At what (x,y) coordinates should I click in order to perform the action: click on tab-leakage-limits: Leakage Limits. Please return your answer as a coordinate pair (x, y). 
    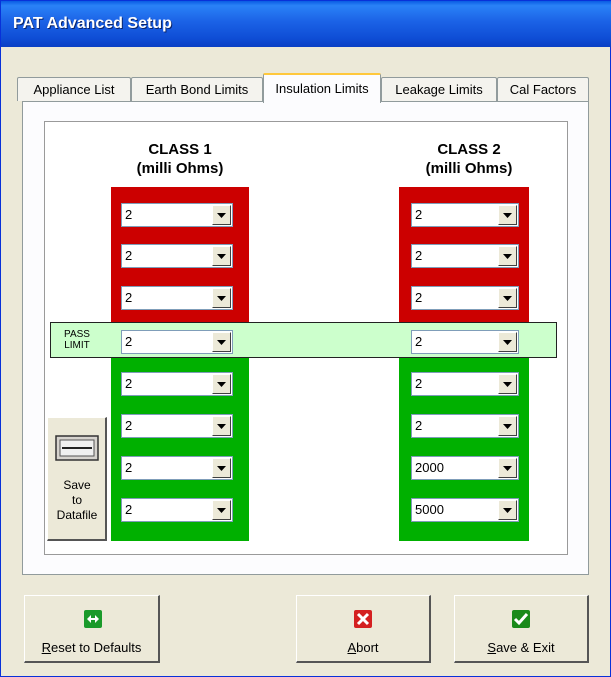
    Looking at the image, I should click on (439, 89).